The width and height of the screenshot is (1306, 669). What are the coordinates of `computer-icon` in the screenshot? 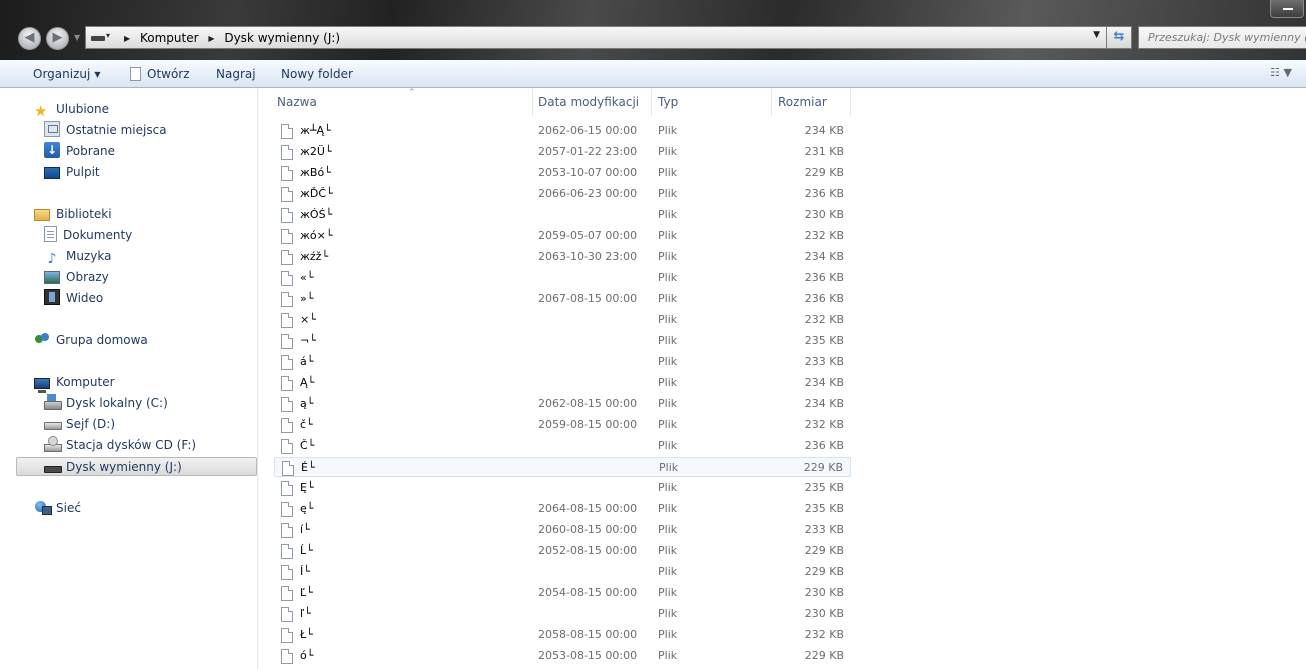 It's located at (42, 385).